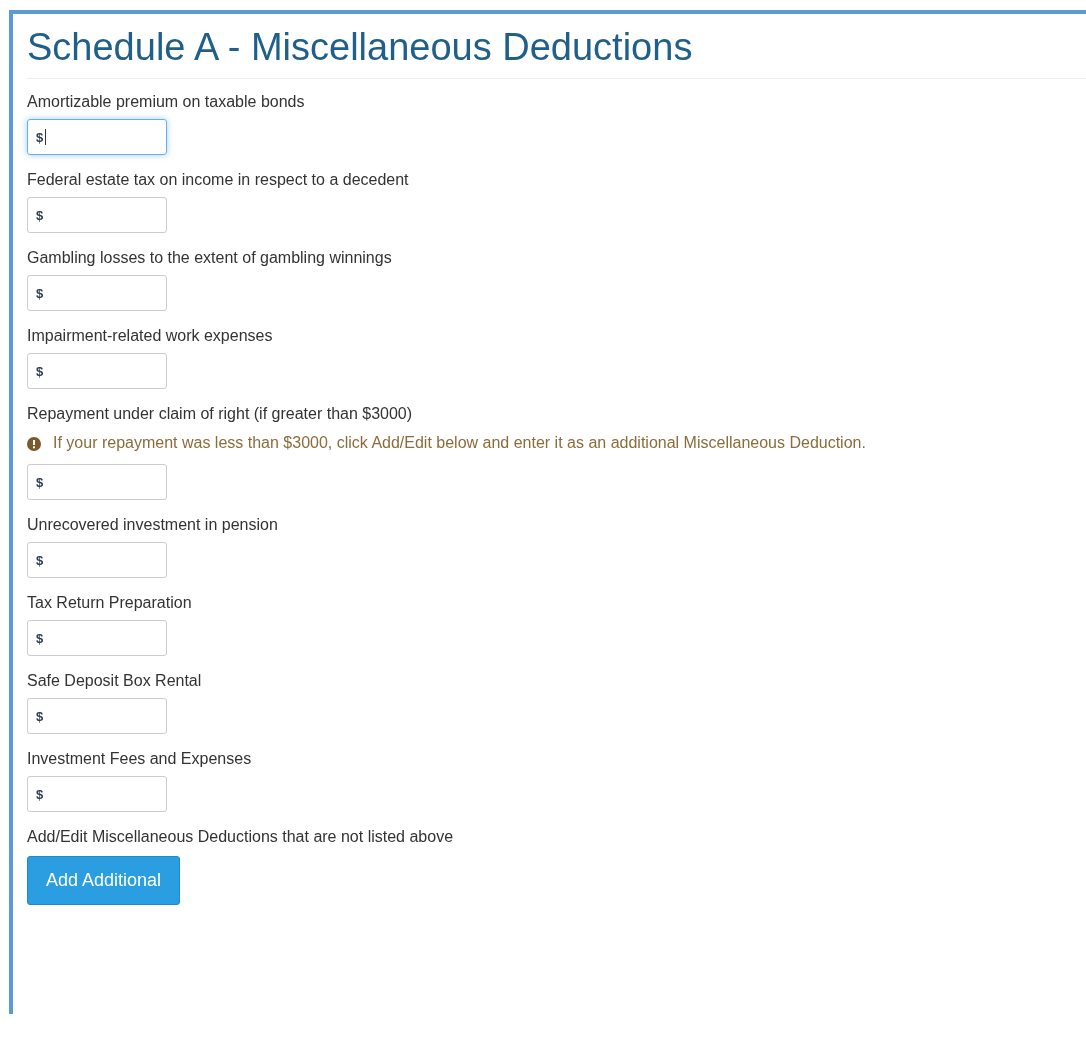 Image resolution: width=1086 pixels, height=1038 pixels. What do you see at coordinates (220, 414) in the screenshot?
I see `field-label: Repayment under claim of right (if greater than $3000)` at bounding box center [220, 414].